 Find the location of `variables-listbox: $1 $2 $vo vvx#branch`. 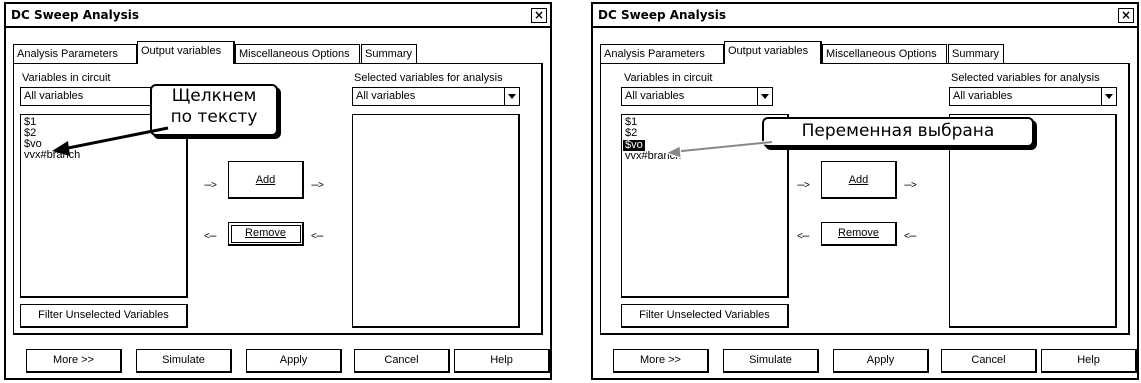

variables-listbox: $1 $2 $vo vvx#branch is located at coordinates (104, 206).